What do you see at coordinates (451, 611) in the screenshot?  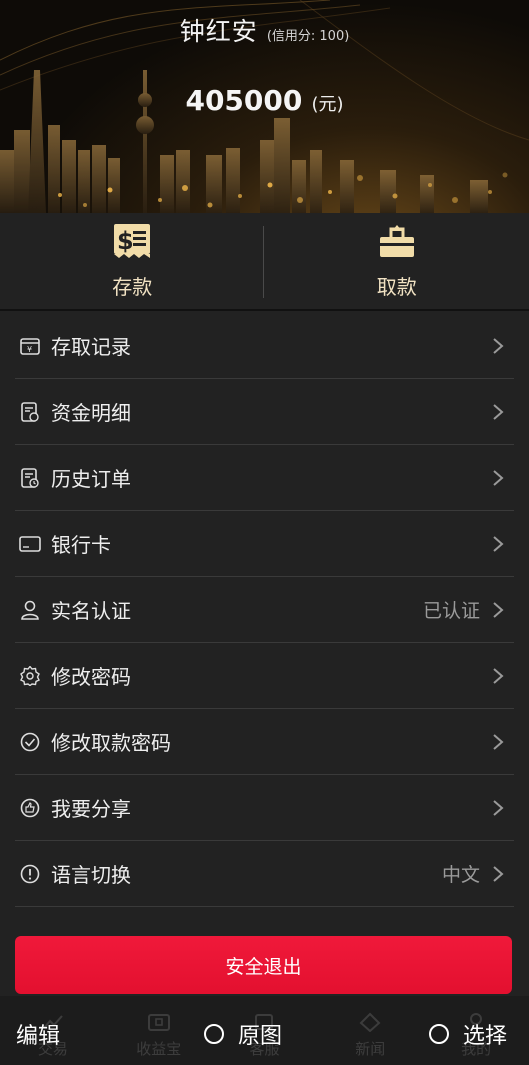 I see `verification-status: 已认证` at bounding box center [451, 611].